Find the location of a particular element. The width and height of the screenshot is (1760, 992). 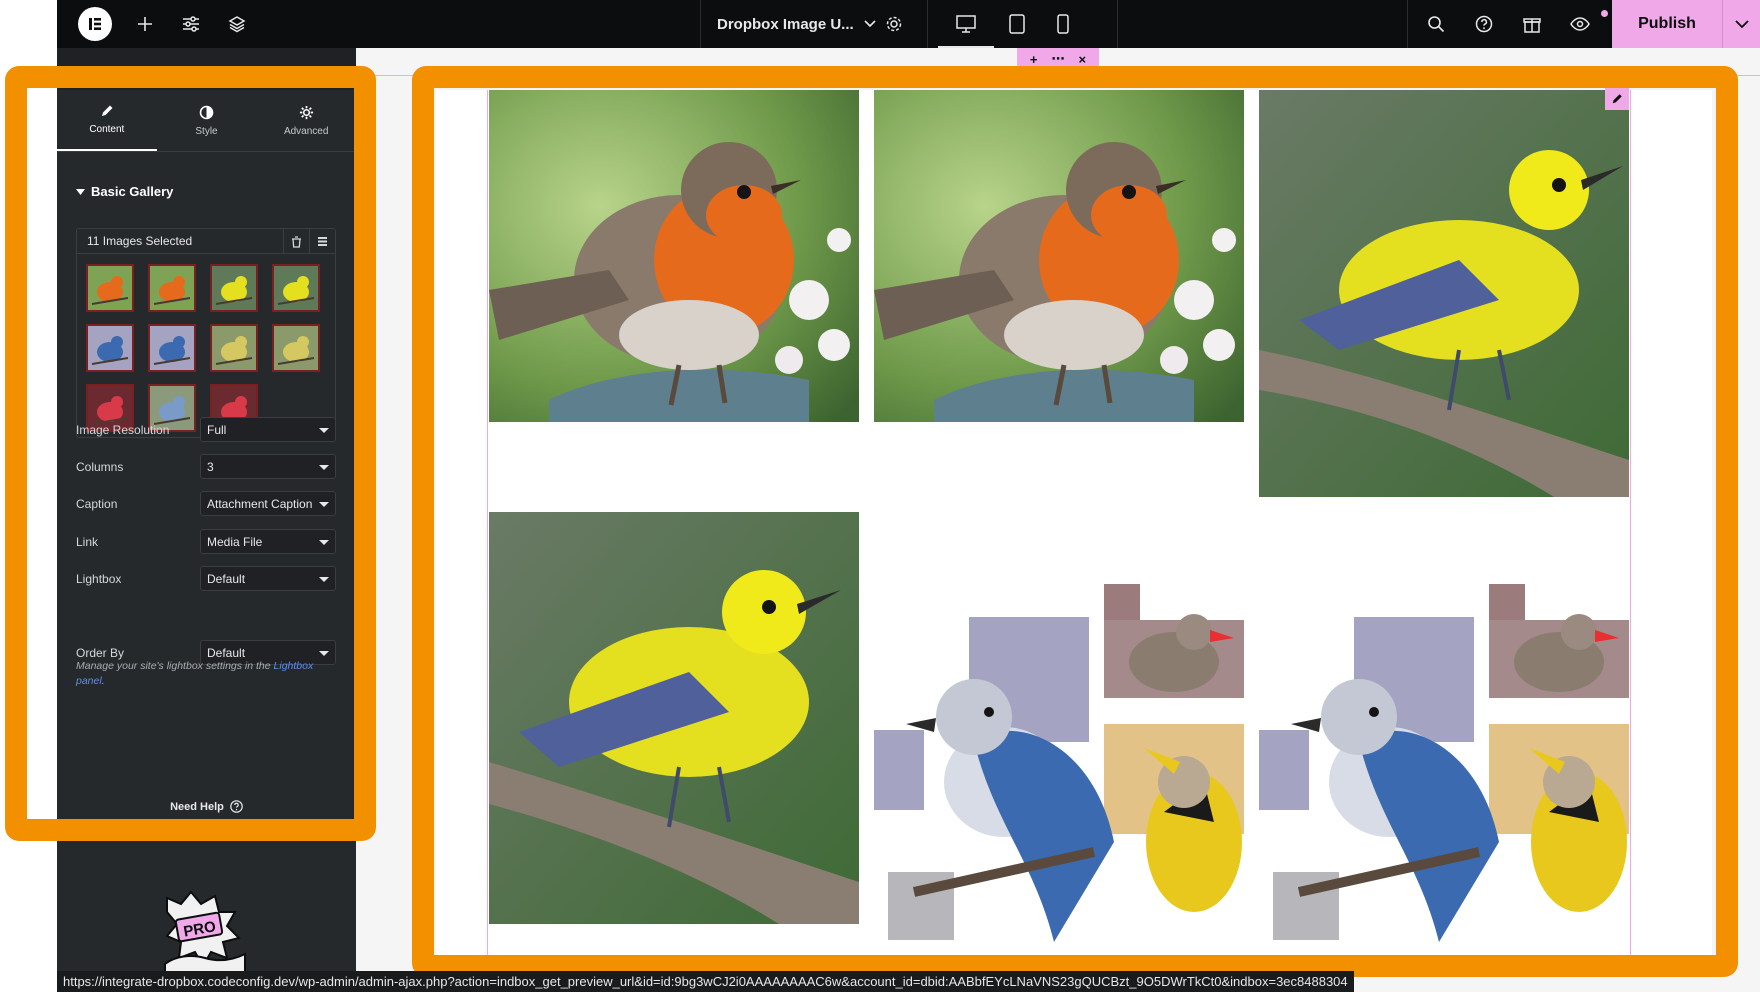

help-button is located at coordinates (1484, 24).